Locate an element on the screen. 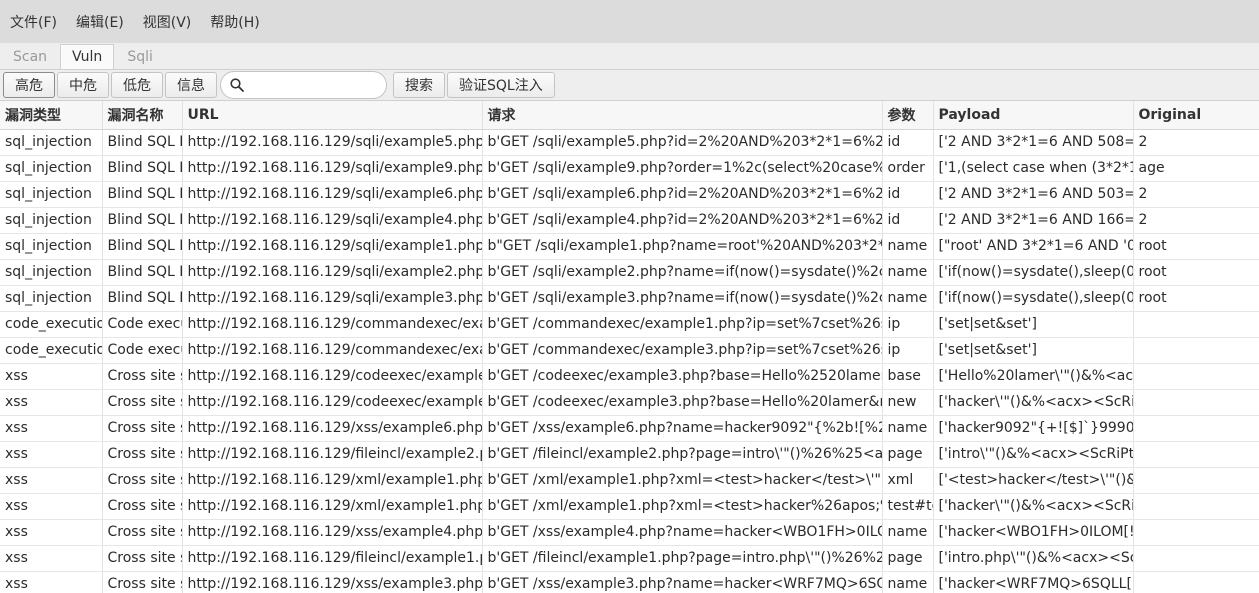  column-header-vuln-type: 漏洞类型 is located at coordinates (51, 115).